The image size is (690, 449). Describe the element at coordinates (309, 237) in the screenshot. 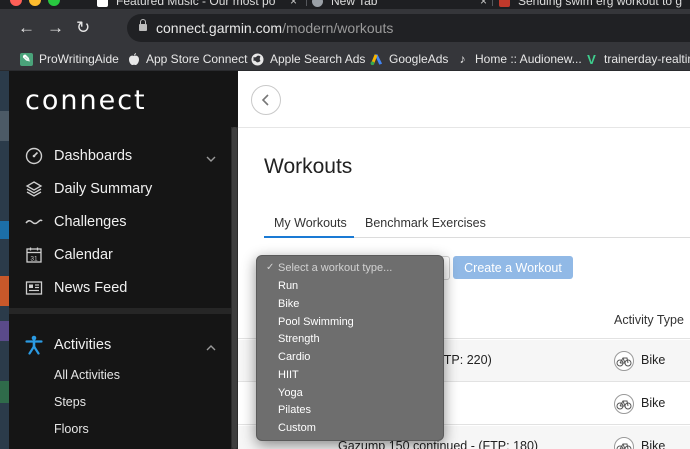

I see `active-tab-indicator` at that location.